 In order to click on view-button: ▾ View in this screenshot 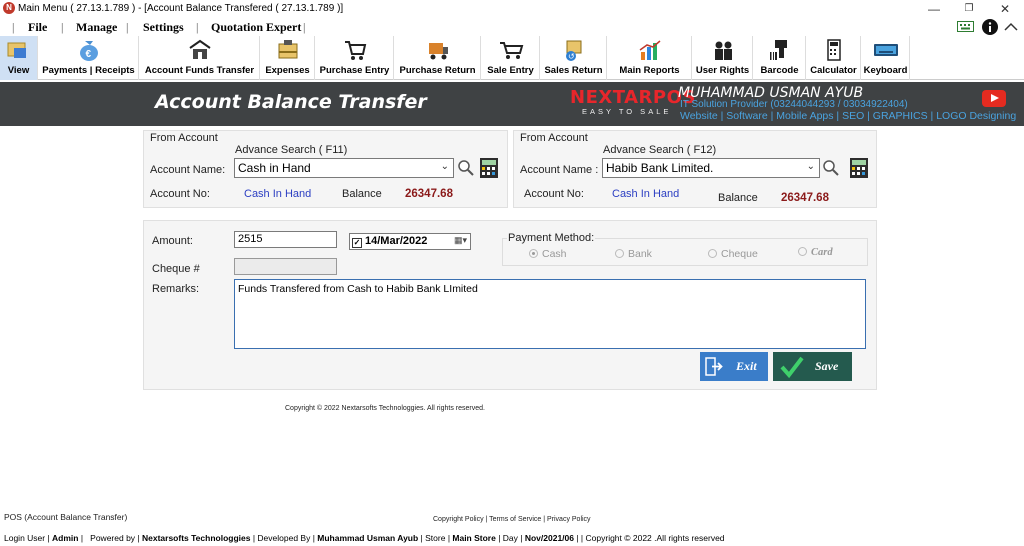, I will do `click(19, 58)`.